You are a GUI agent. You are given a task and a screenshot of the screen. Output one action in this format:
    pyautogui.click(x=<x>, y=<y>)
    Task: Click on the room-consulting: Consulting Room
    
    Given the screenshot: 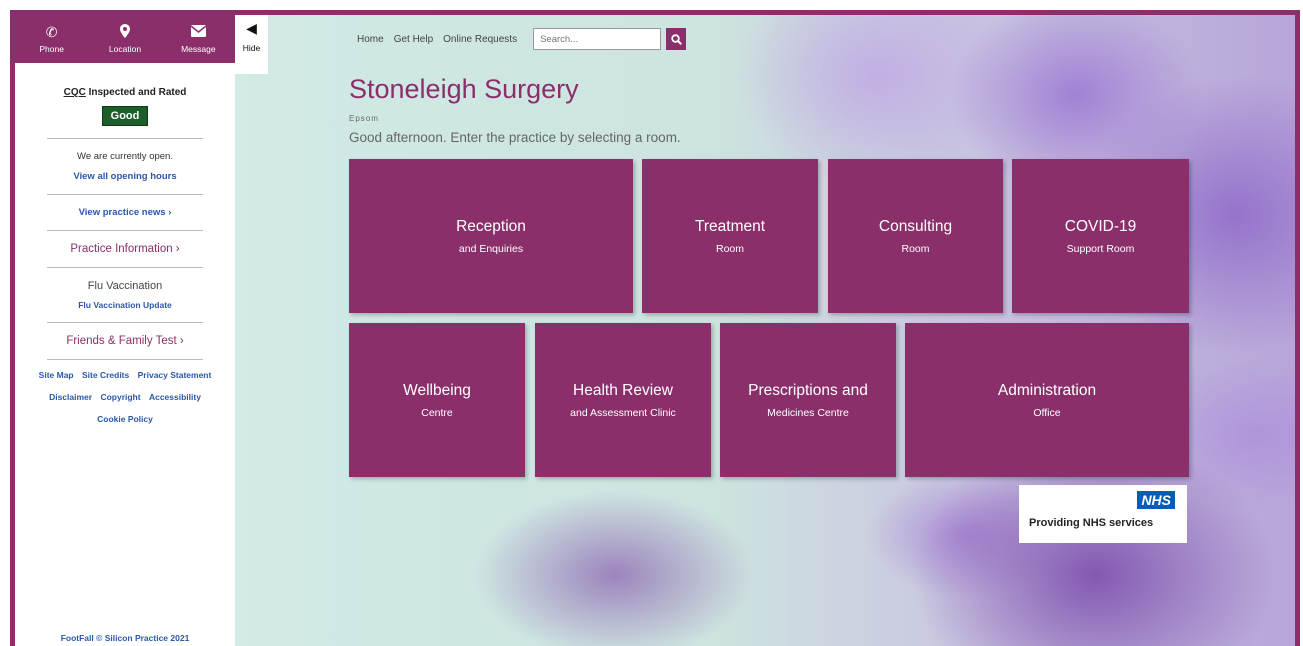 What is the action you would take?
    pyautogui.click(x=915, y=236)
    